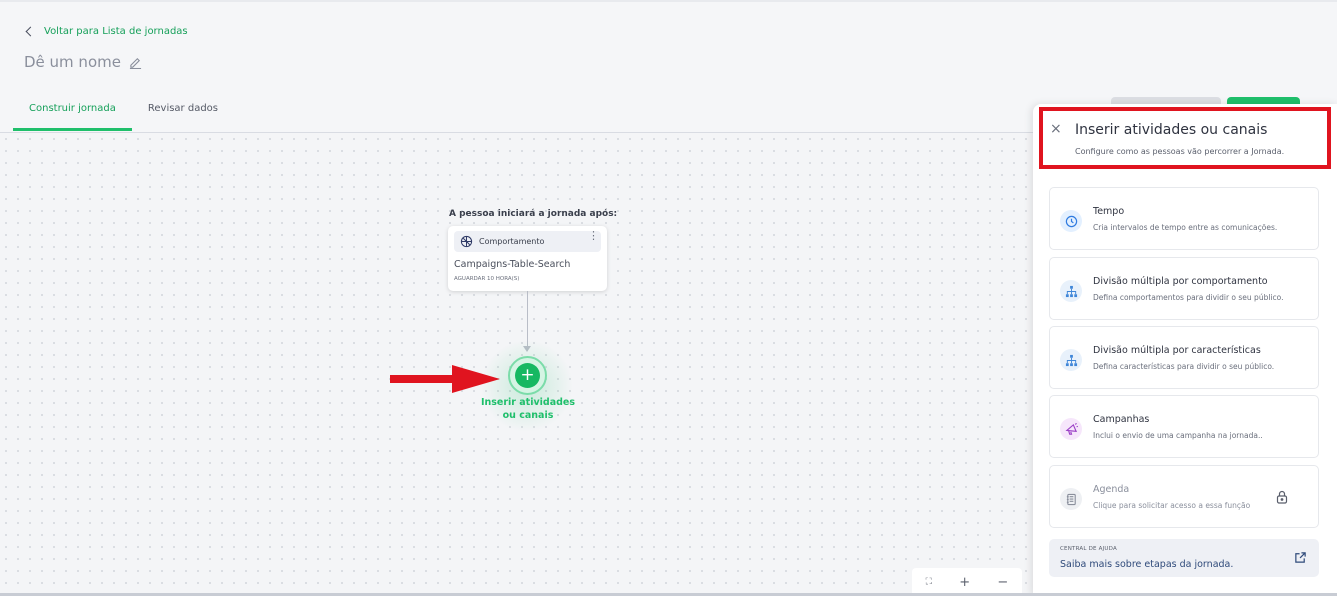 The height and width of the screenshot is (596, 1337). I want to click on help-kicker: CENTRAL DE AJUDA, so click(1088, 549).